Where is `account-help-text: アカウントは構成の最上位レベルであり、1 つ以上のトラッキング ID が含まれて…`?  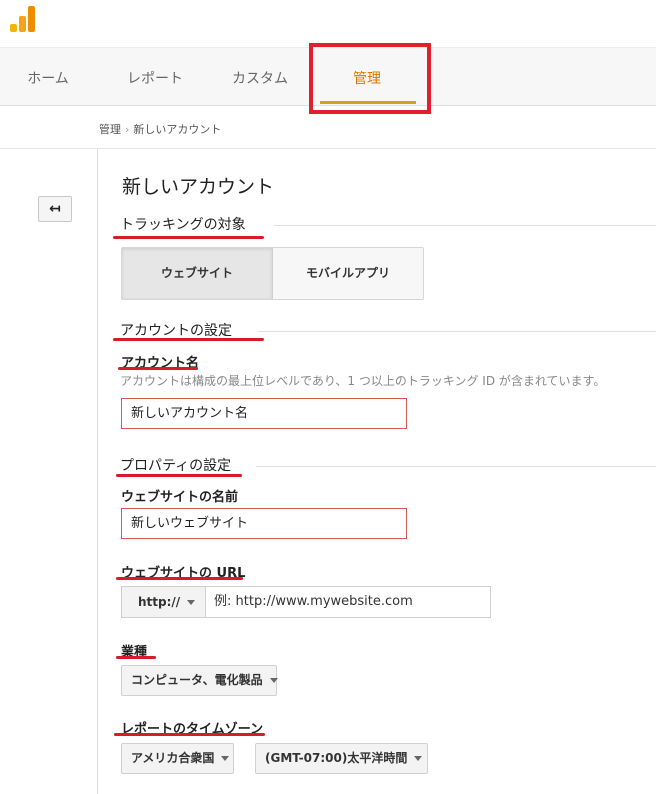 account-help-text: アカウントは構成の最上位レベルであり、1 つ以上のトラッキング ID が含まれて… is located at coordinates (363, 381).